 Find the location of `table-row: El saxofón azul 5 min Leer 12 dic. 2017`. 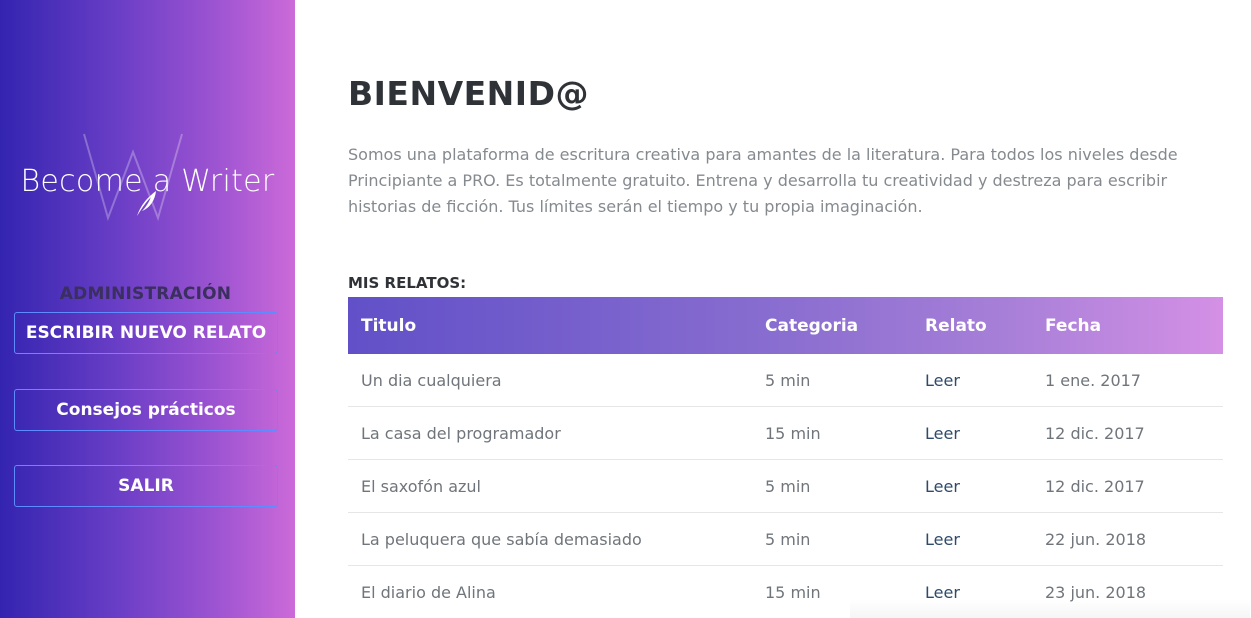

table-row: El saxofón azul 5 min Leer 12 dic. 2017 is located at coordinates (785, 486).